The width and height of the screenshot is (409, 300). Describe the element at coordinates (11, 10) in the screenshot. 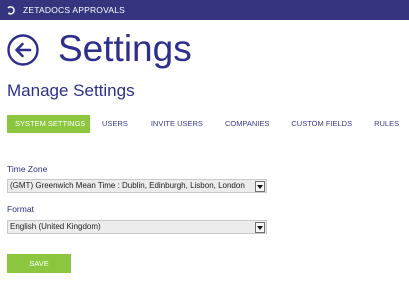

I see `zetadocs-logo-icon` at that location.